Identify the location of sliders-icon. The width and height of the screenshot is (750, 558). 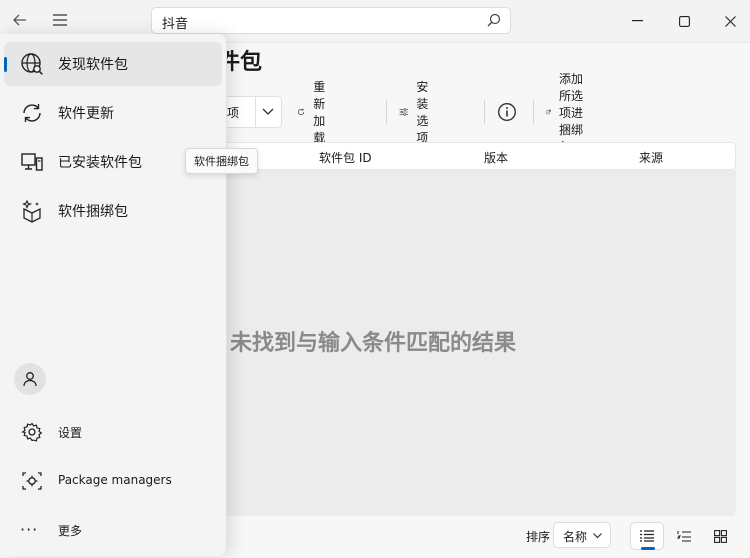
(403, 112).